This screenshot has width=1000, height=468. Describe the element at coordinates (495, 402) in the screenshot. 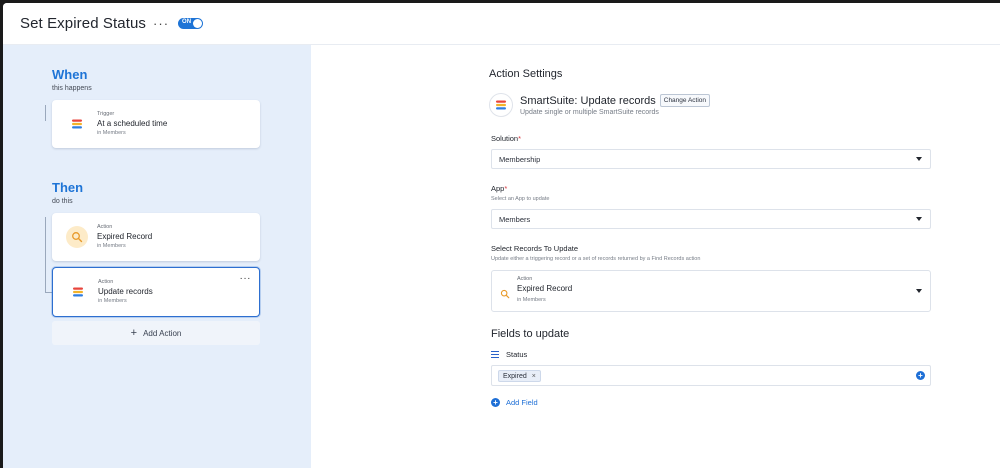

I see `plus-circle-icon: +` at that location.